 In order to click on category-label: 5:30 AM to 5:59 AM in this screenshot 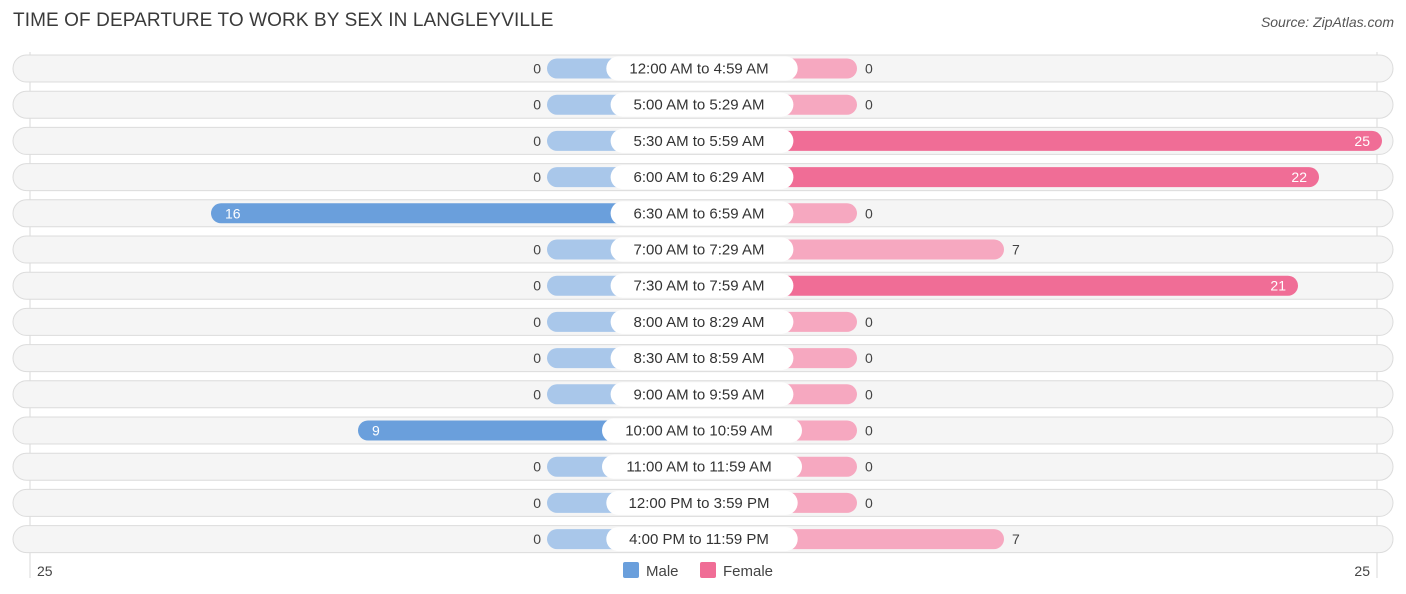, I will do `click(699, 141)`.